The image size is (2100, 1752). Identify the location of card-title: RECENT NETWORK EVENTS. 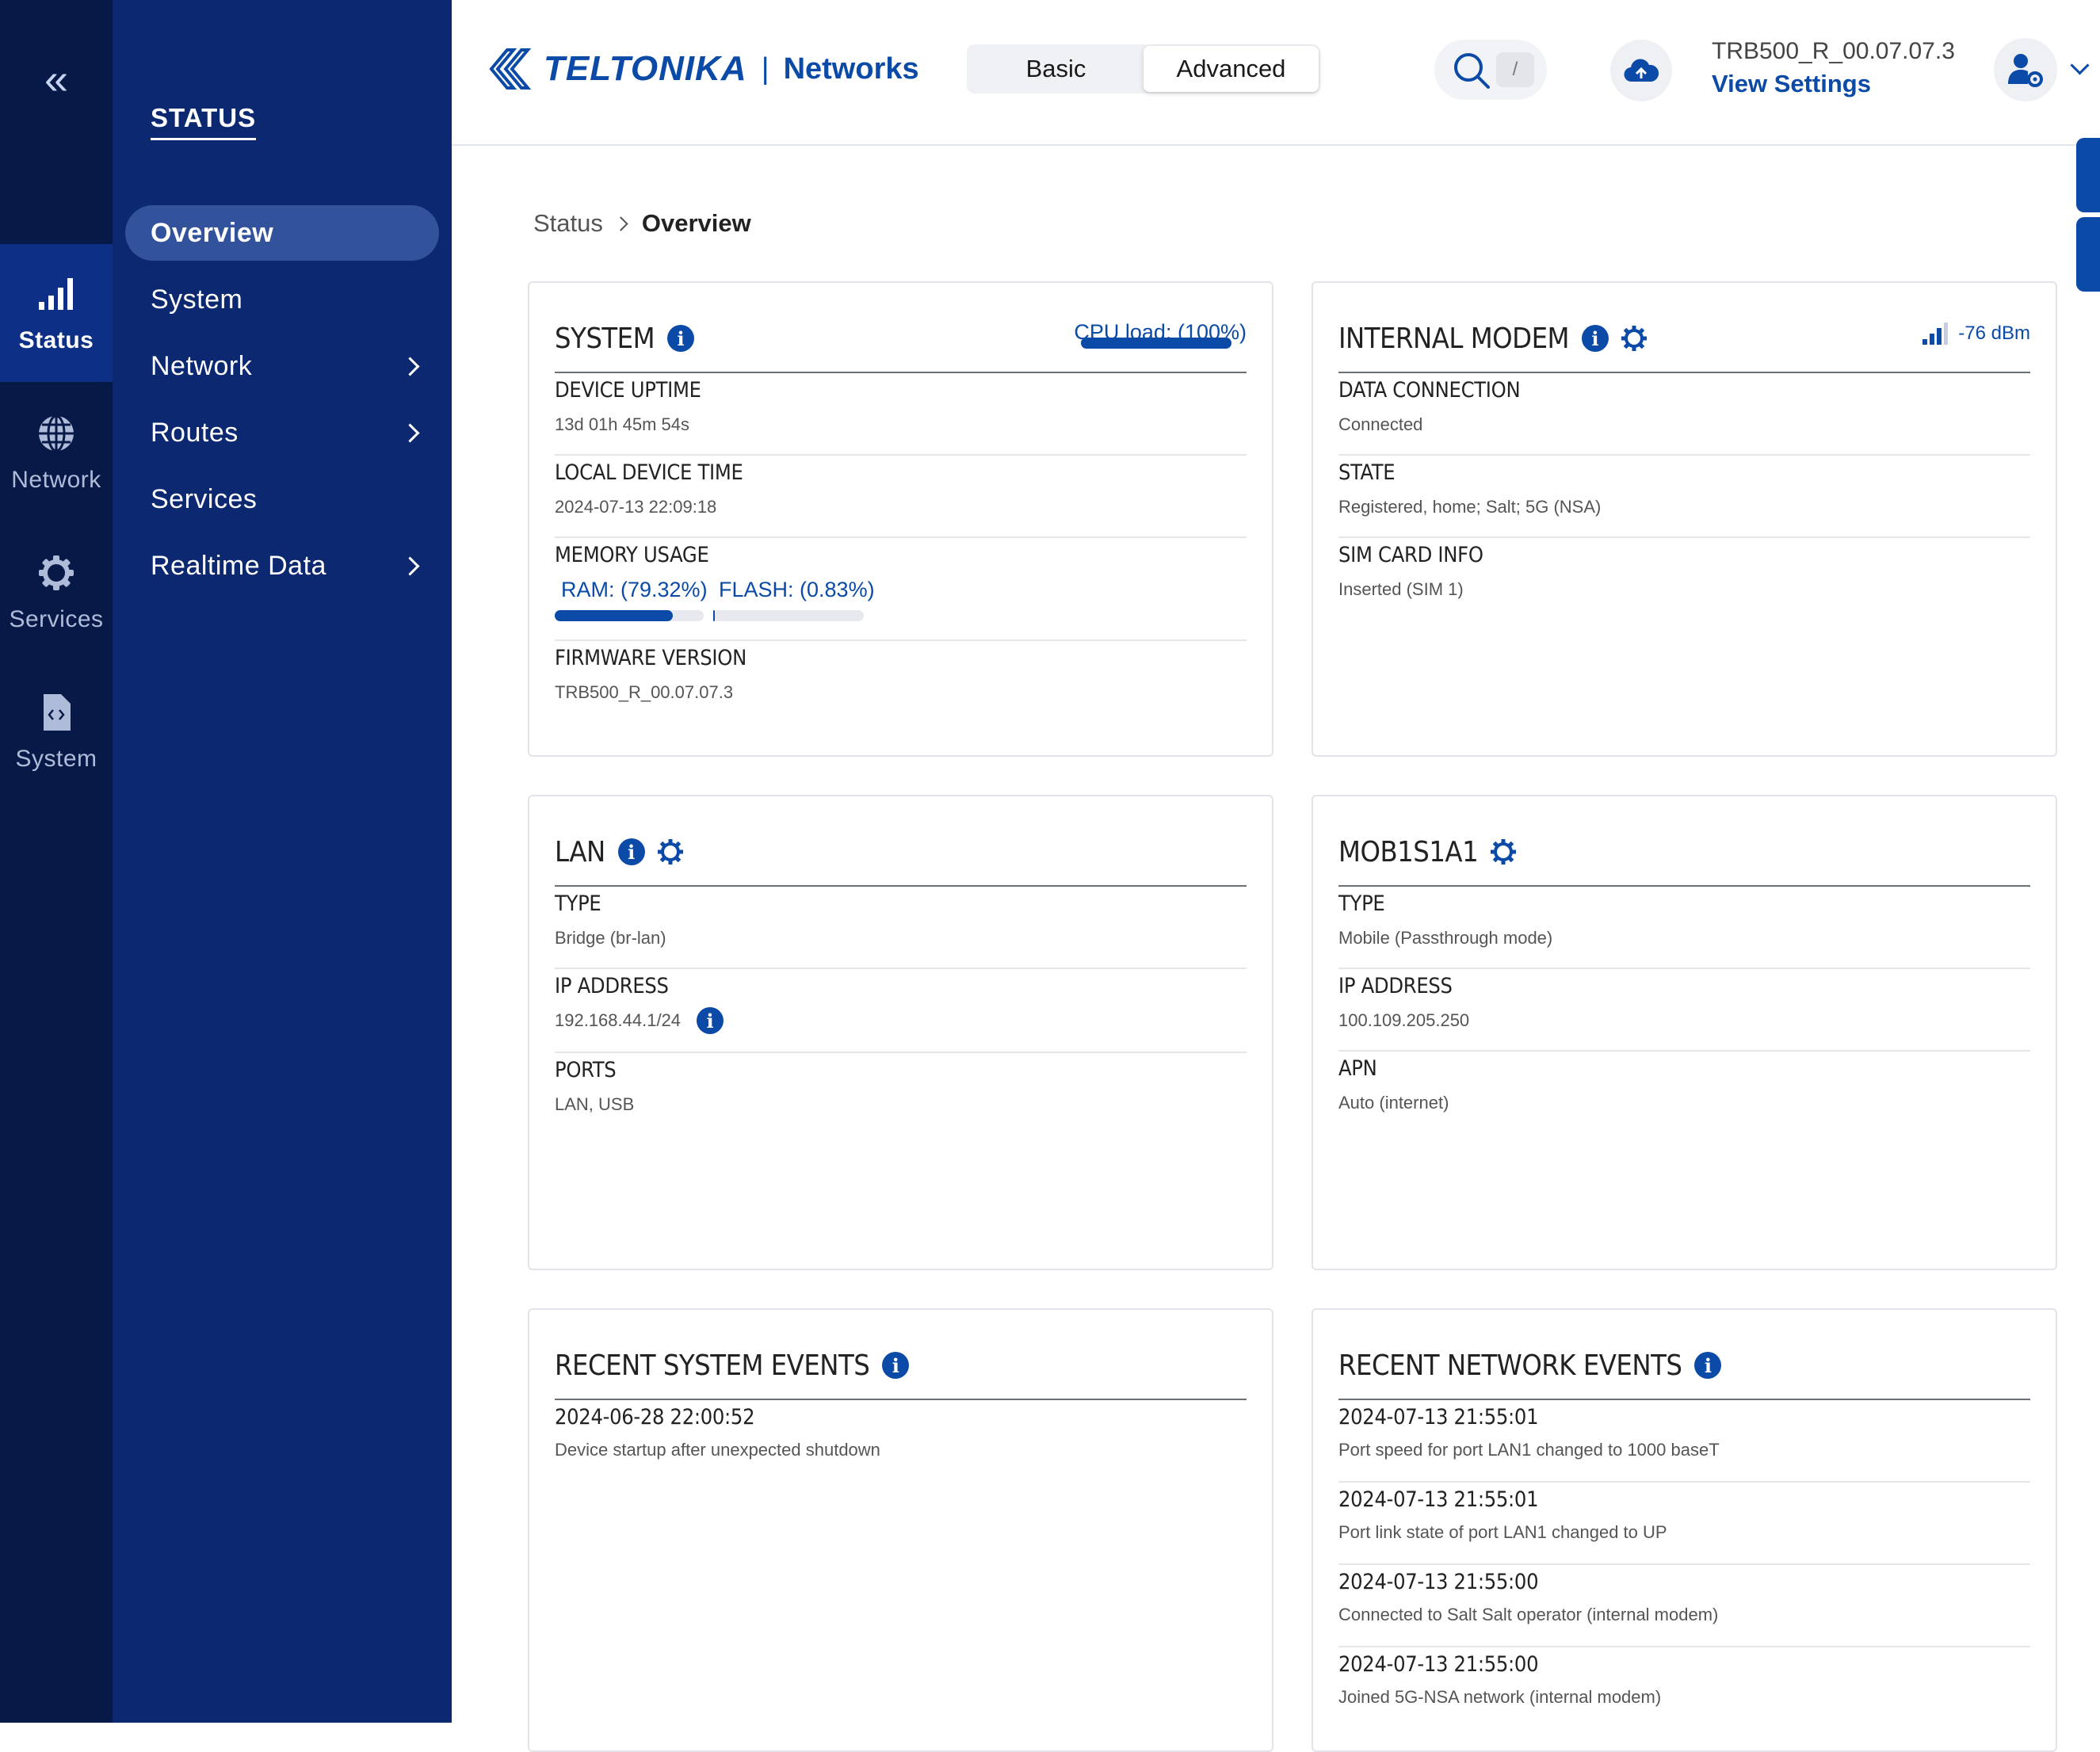
(1510, 1365).